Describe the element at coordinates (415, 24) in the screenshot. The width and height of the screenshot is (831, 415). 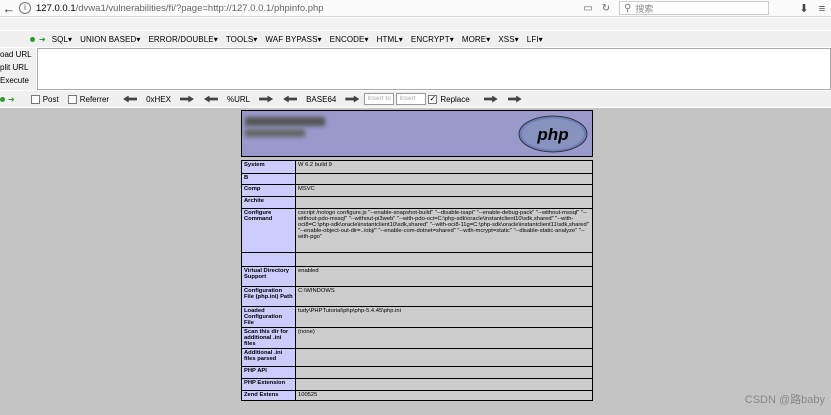
I see `toolbar-strip` at that location.